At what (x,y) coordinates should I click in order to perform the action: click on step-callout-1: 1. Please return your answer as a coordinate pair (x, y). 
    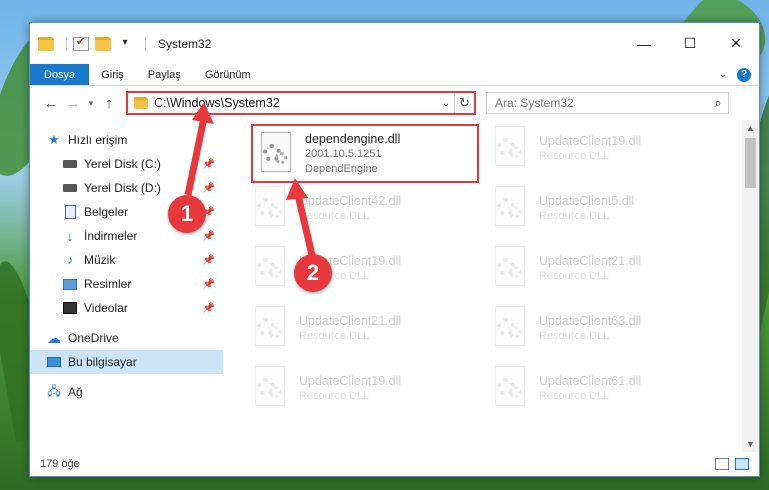
    Looking at the image, I should click on (187, 214).